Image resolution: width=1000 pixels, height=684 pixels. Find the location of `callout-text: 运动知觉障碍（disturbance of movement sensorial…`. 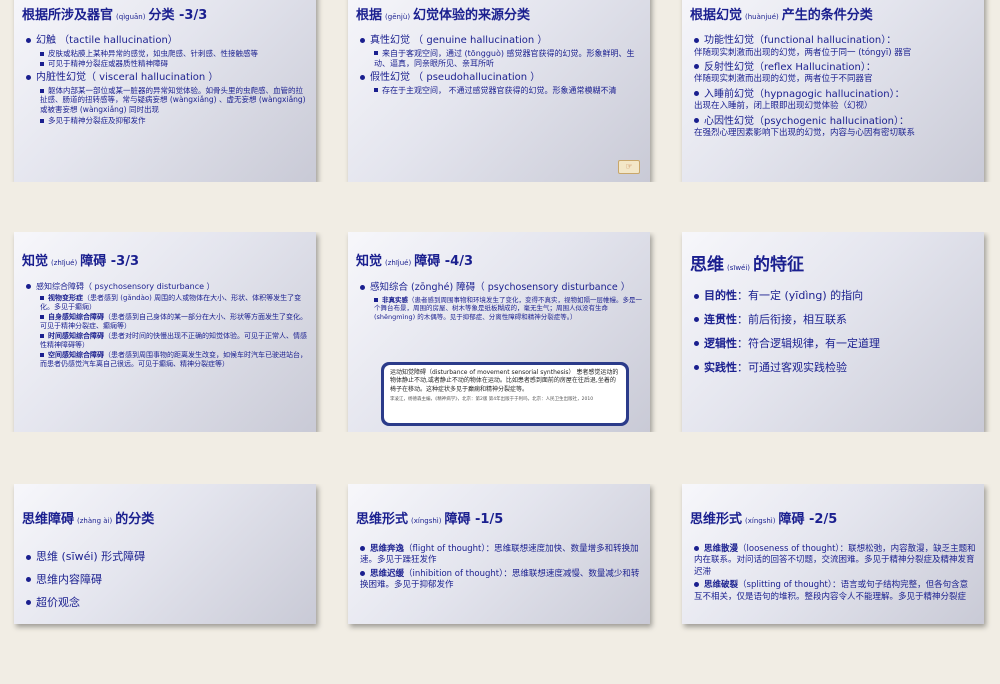

callout-text: 运动知觉障碍（disturbance of movement sensorial… is located at coordinates (504, 381).